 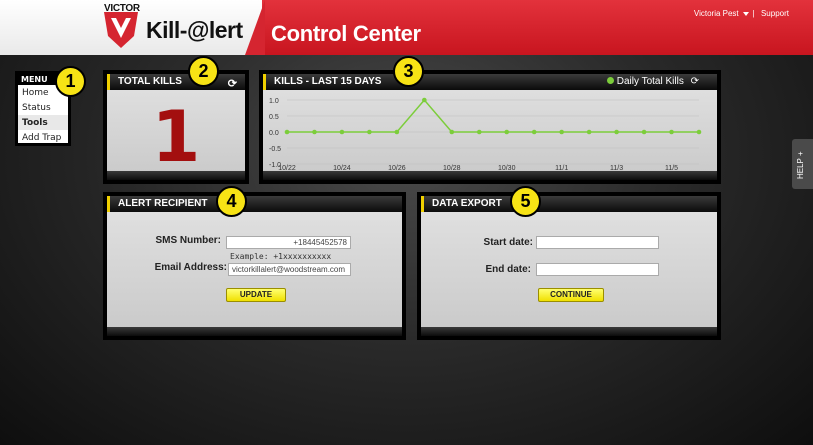 I want to click on continue-button: CONTINUE, so click(x=571, y=295).